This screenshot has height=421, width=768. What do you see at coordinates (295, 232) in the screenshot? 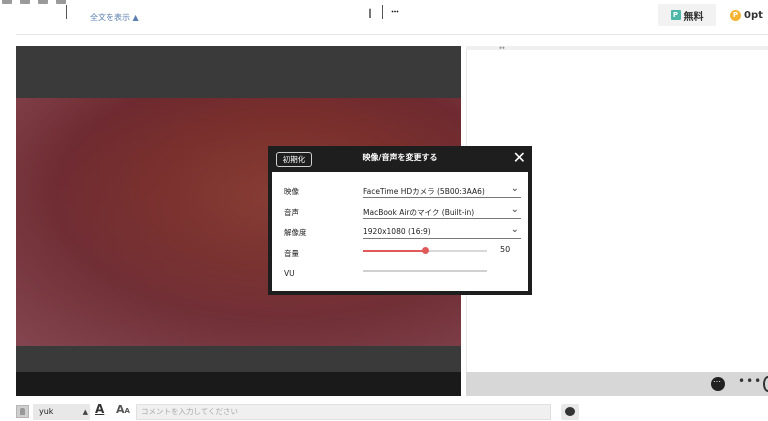
I see `resolution-label: 解像度` at bounding box center [295, 232].